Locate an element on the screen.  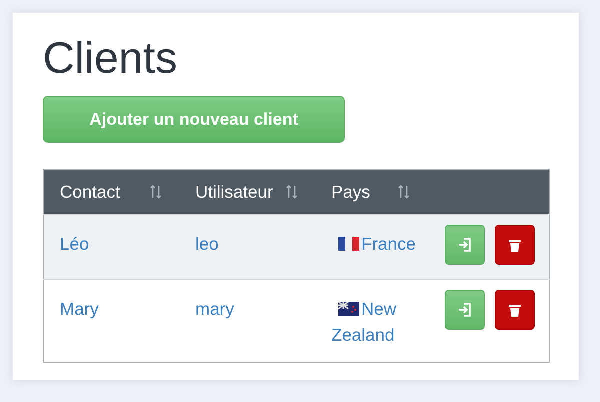
column-header: Utilisateur is located at coordinates (248, 192).